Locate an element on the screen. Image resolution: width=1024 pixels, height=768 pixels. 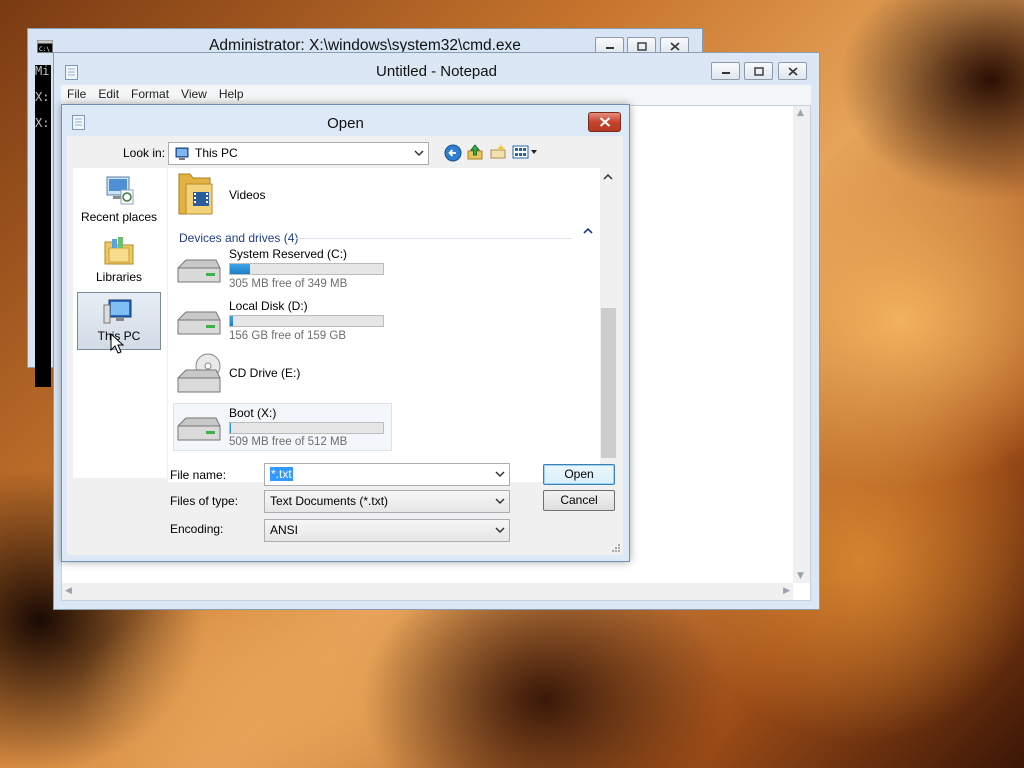
drive-free-space: 156 GB free of 159 GB is located at coordinates (287, 336).